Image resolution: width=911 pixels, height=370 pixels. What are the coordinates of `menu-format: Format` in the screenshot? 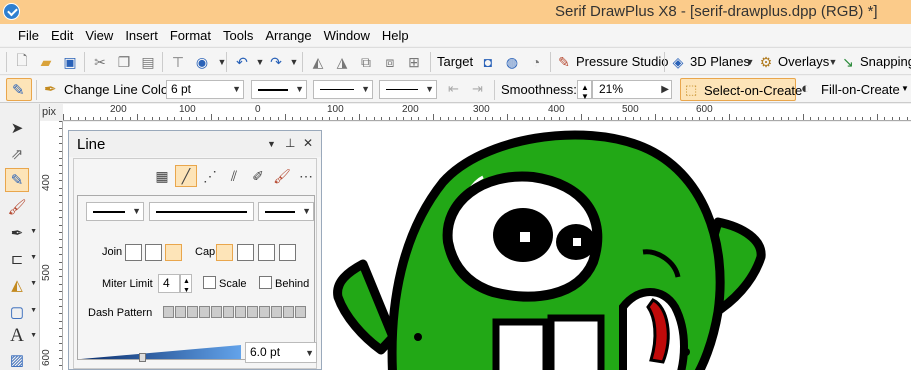 It's located at (190, 35).